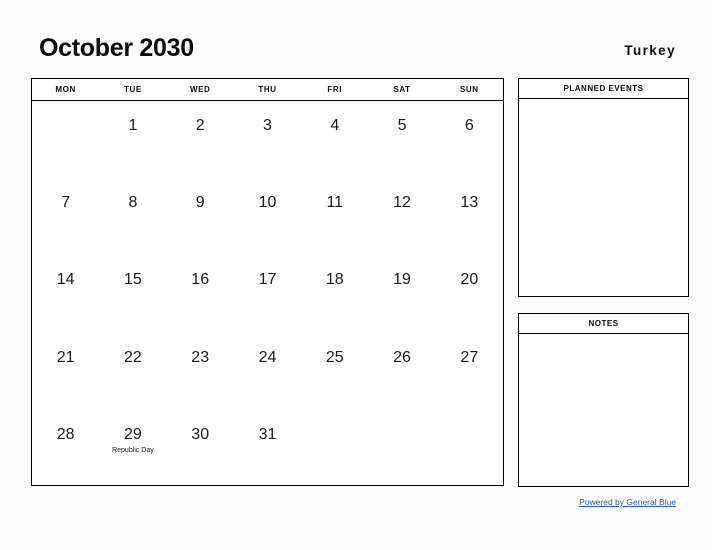 The height and width of the screenshot is (550, 712). I want to click on page-header: October 2030 Turkey, so click(356, 39).